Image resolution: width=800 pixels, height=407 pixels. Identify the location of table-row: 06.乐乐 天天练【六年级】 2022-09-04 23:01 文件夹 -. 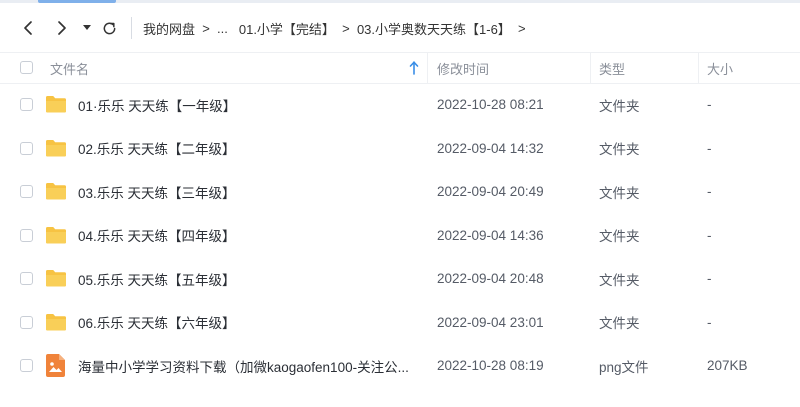
(400, 323).